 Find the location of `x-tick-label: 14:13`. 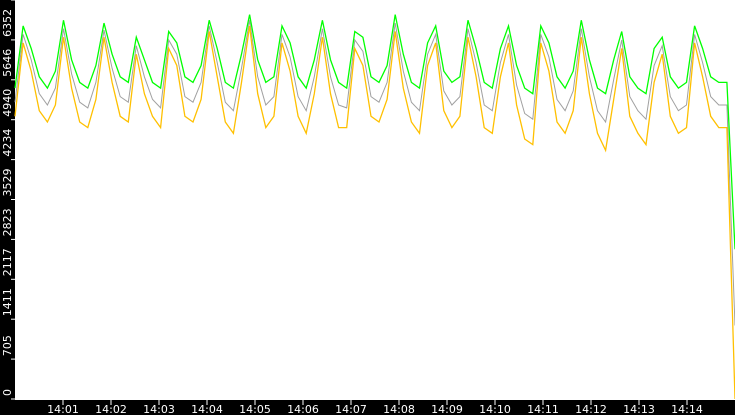

x-tick-label: 14:13 is located at coordinates (639, 409).